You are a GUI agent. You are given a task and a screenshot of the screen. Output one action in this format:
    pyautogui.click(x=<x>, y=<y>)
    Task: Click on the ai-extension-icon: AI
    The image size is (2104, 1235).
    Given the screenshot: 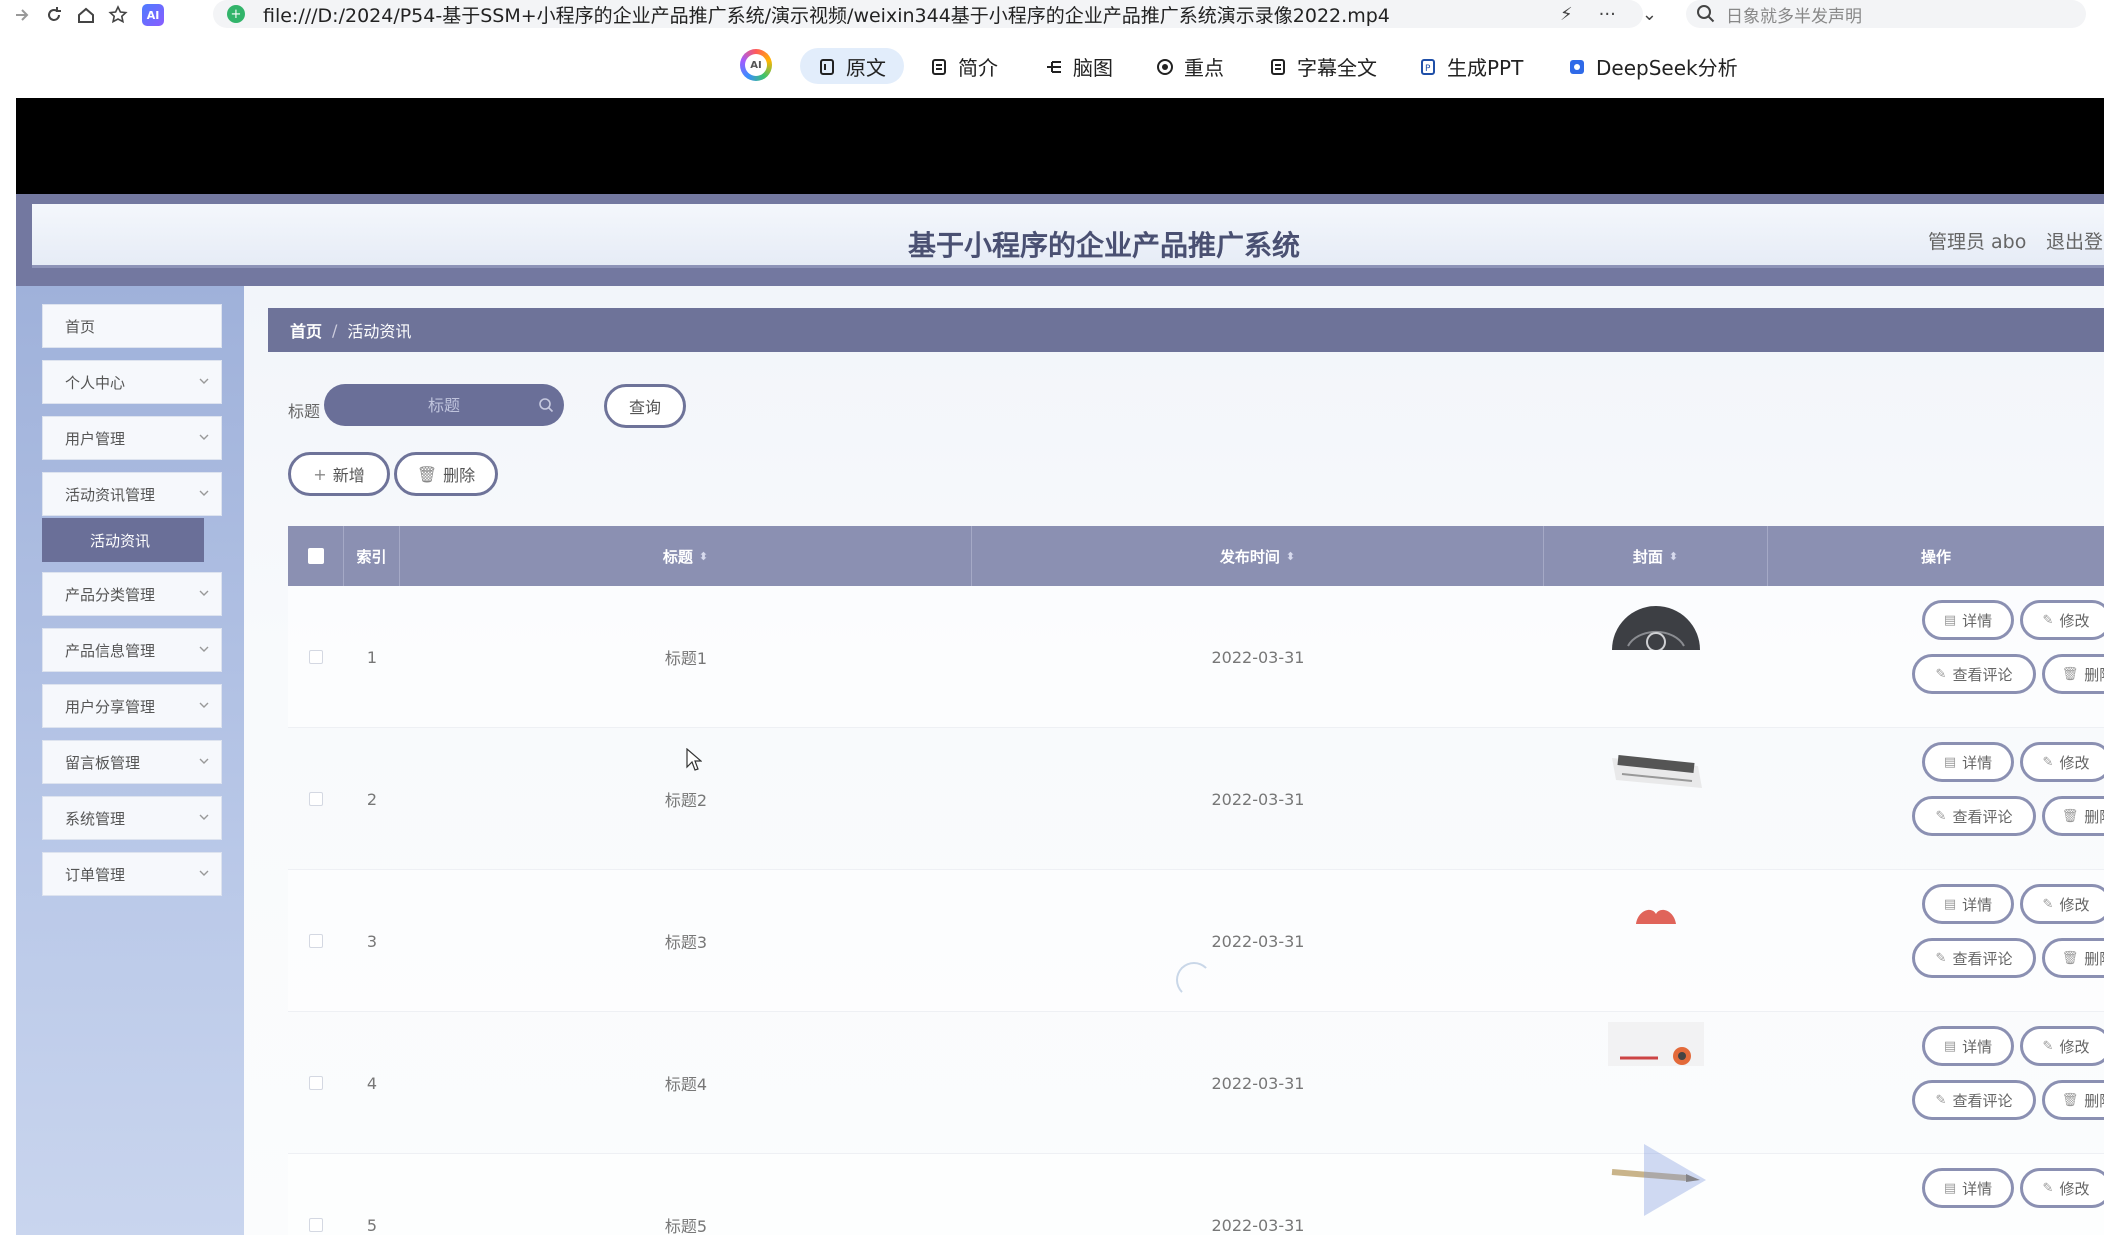 What is the action you would take?
    pyautogui.click(x=153, y=15)
    